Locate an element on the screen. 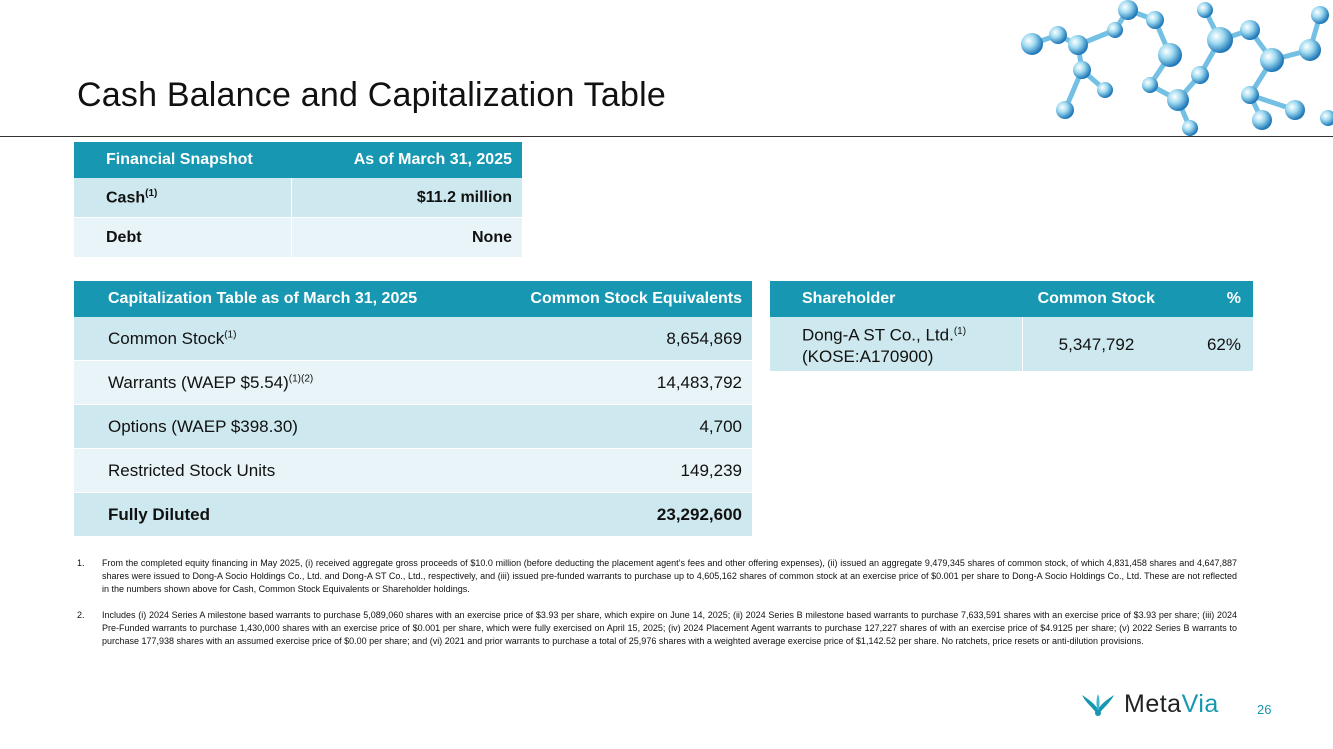  shareholder-shares: 5,347,792 is located at coordinates (1101, 344).